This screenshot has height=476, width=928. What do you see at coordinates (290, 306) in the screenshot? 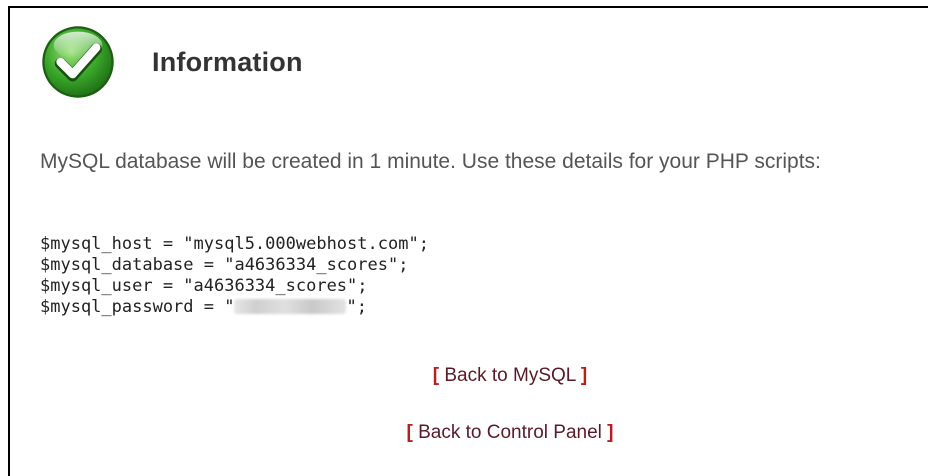
I see `redacted-password` at bounding box center [290, 306].